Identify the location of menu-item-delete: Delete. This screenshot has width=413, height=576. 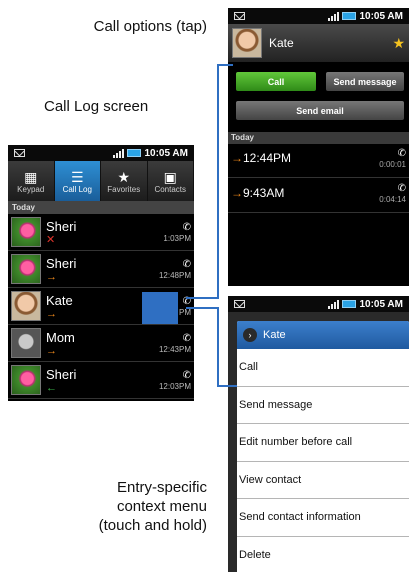
(323, 555).